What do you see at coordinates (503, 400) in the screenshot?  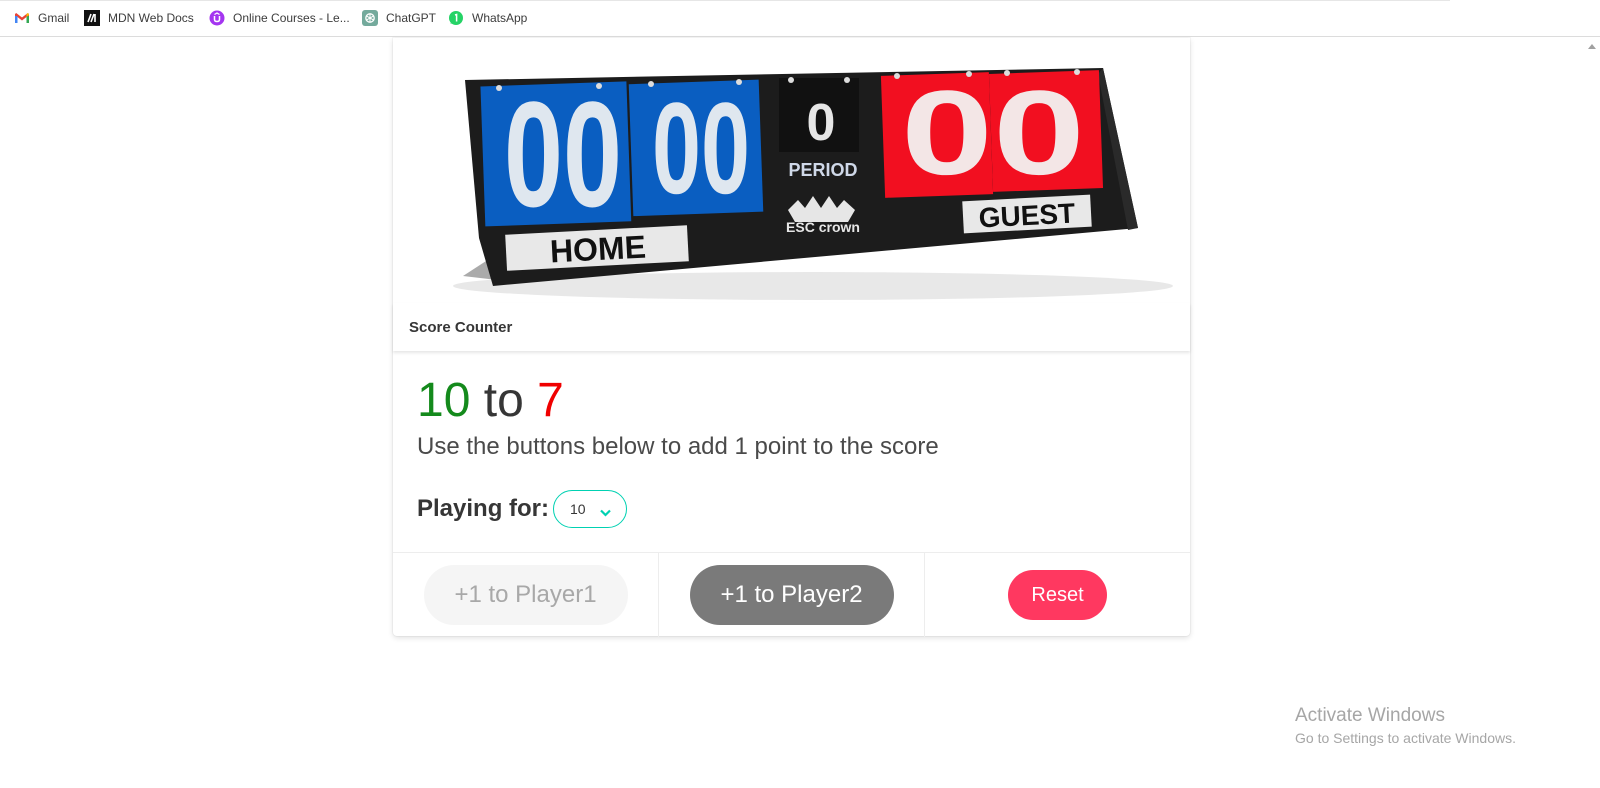 I see `score-separator: to` at bounding box center [503, 400].